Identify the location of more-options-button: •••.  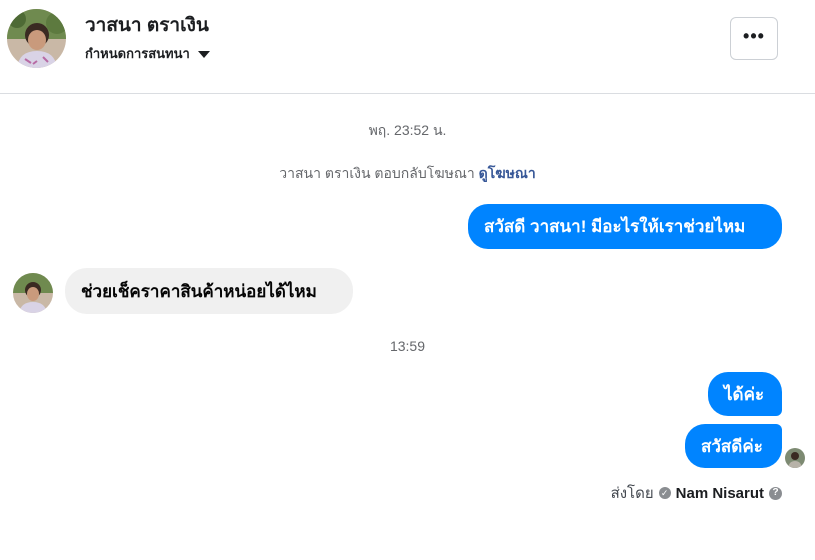
(754, 38).